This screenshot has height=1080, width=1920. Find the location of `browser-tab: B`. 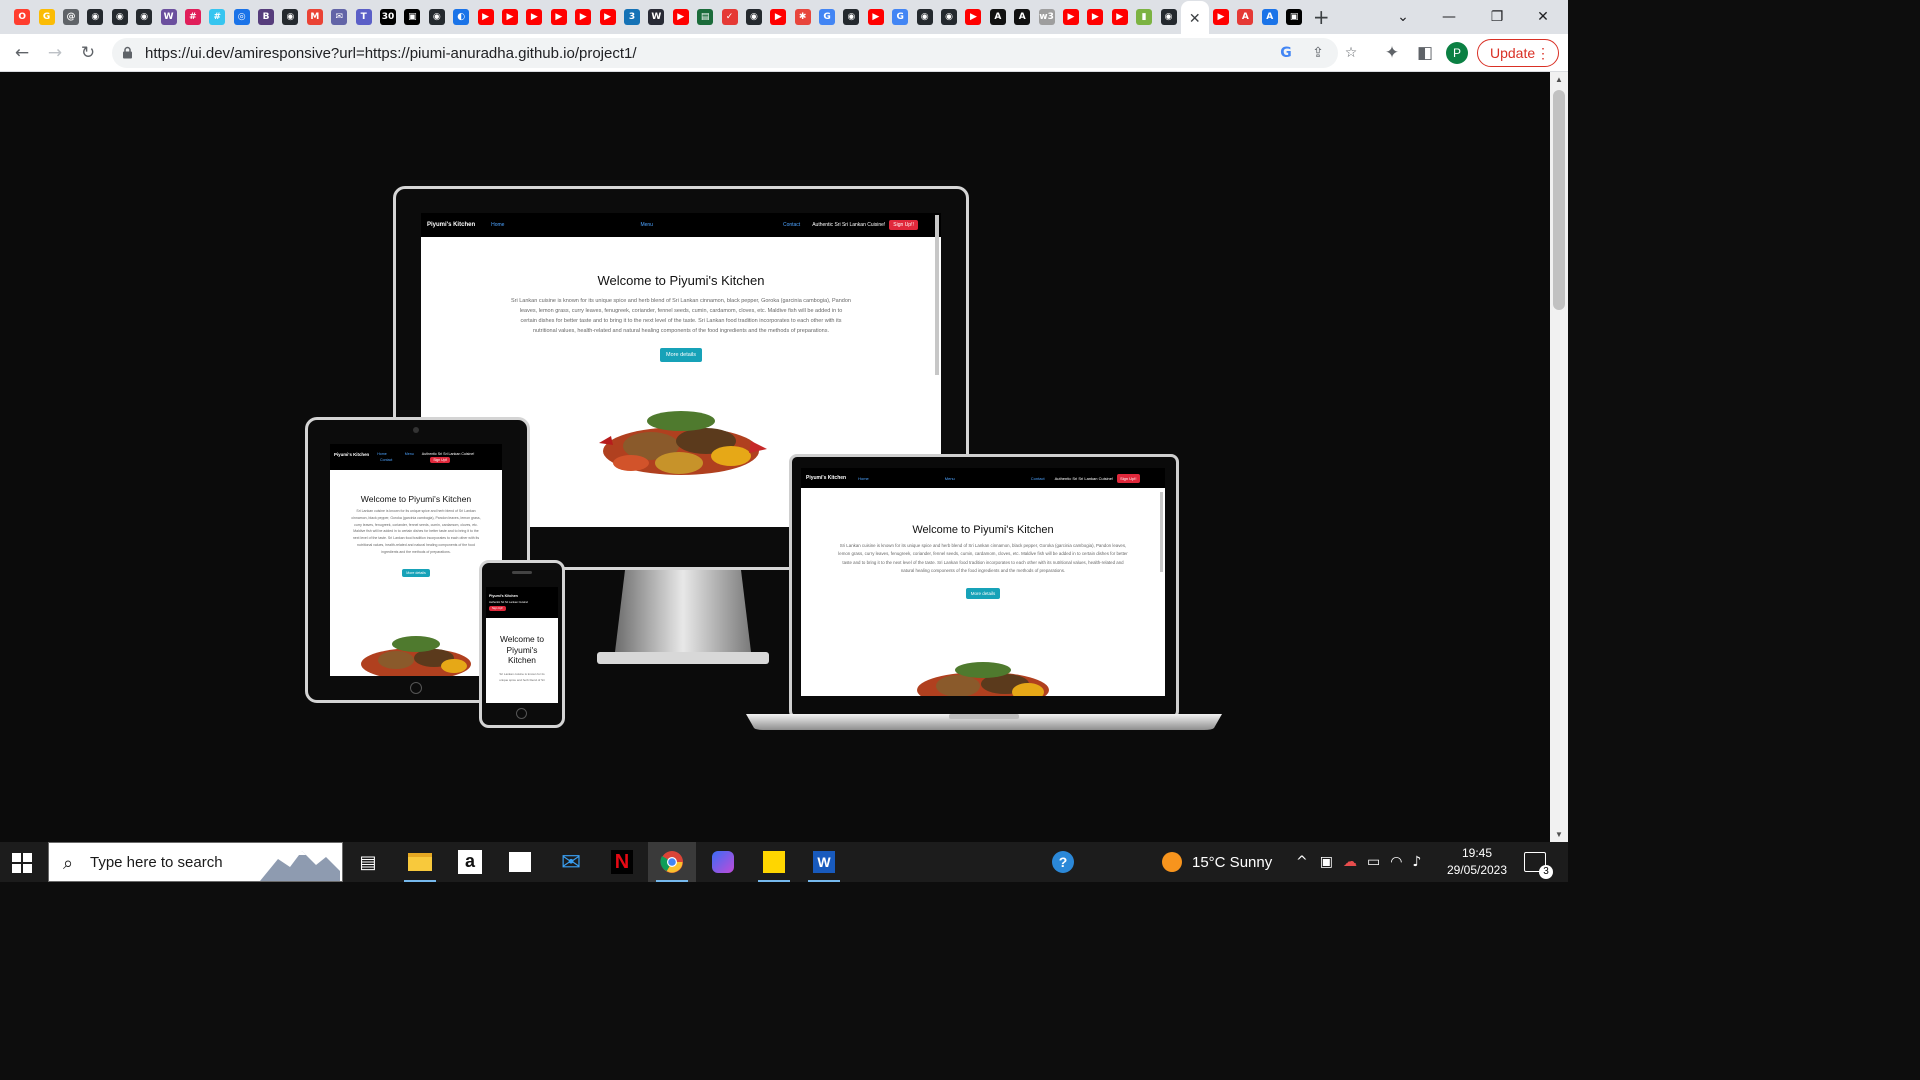

browser-tab: B is located at coordinates (266, 17).